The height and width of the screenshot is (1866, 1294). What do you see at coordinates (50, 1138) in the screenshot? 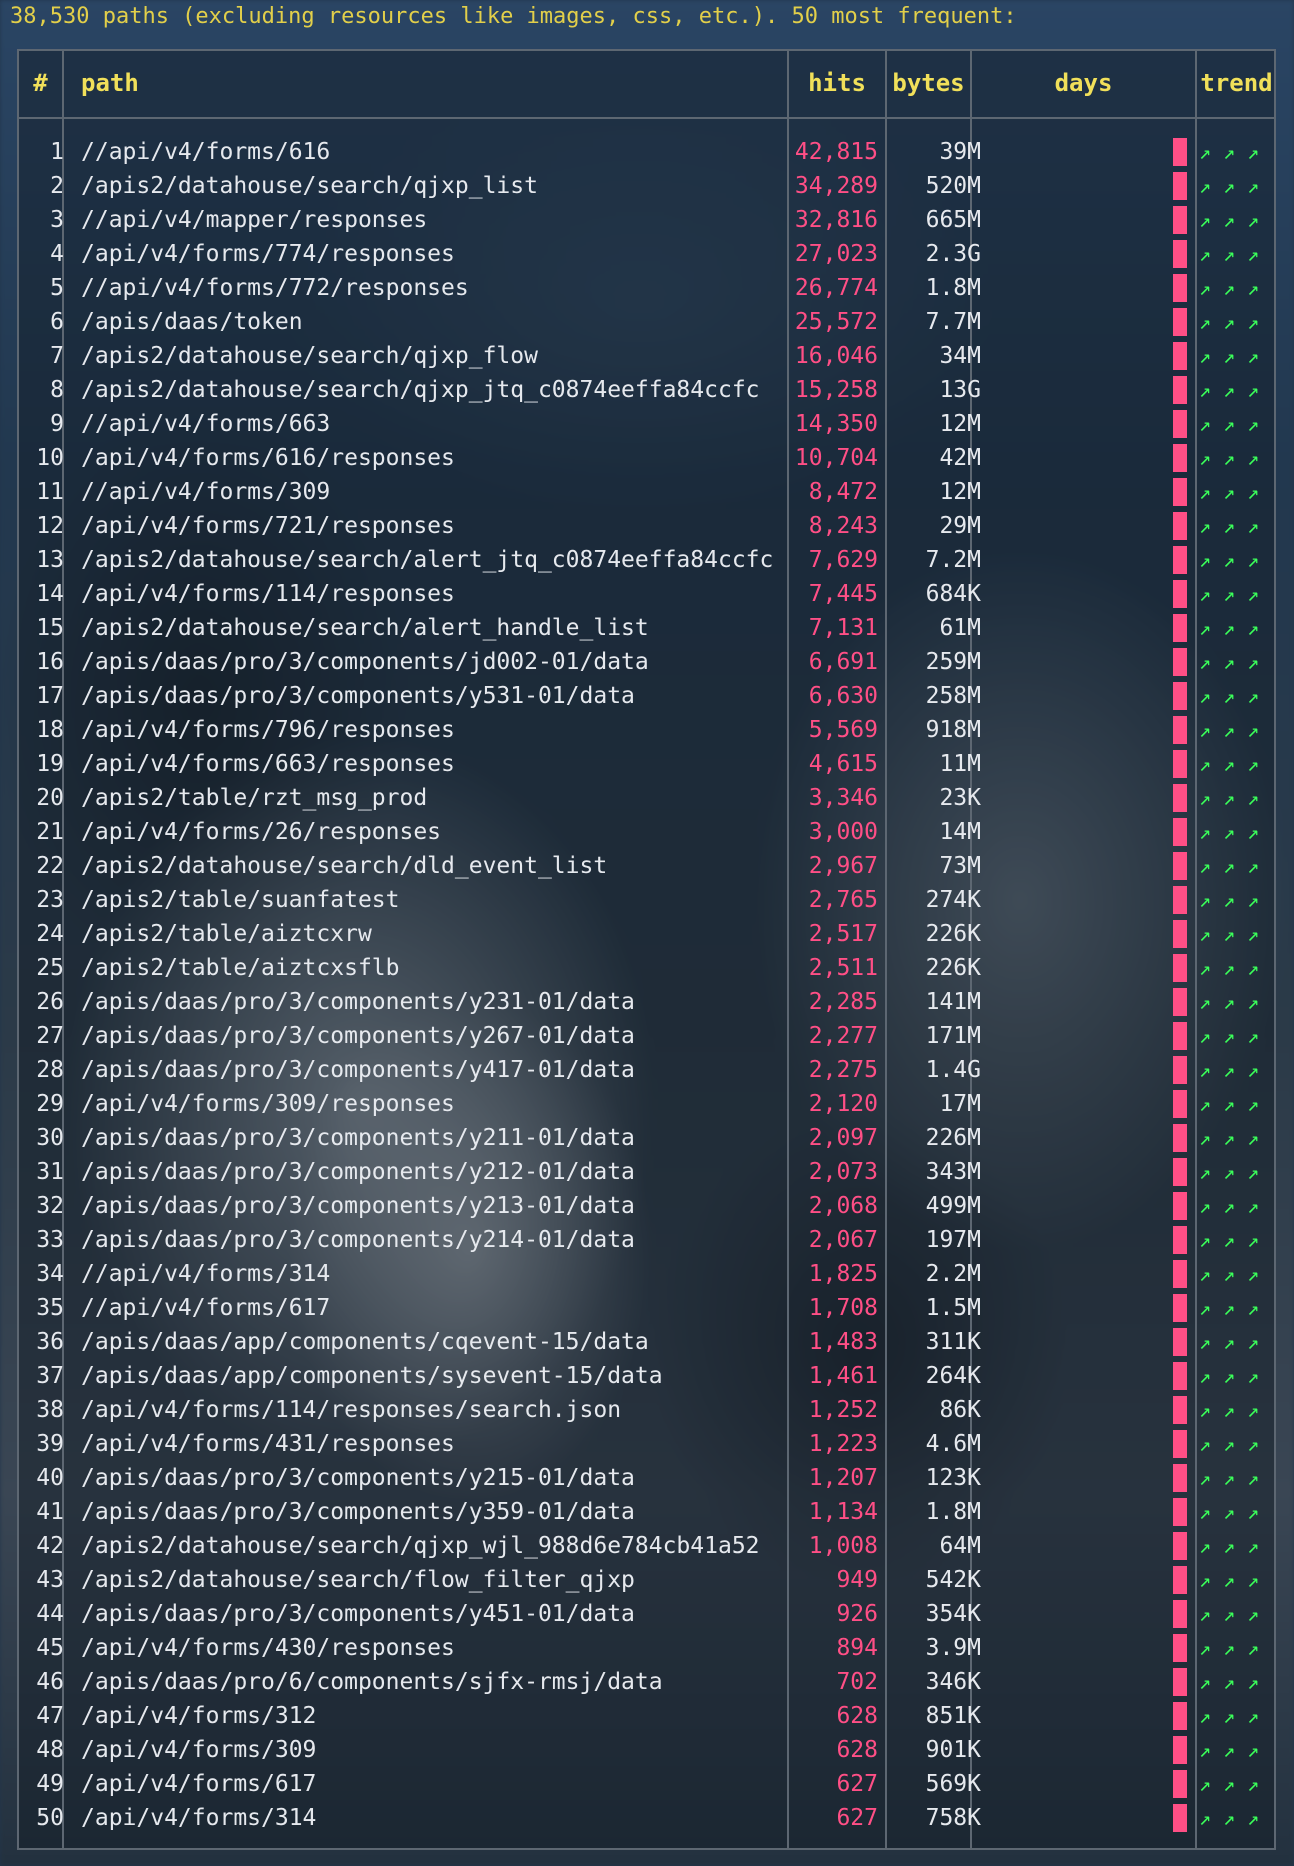
I see `row-number: 30` at bounding box center [50, 1138].